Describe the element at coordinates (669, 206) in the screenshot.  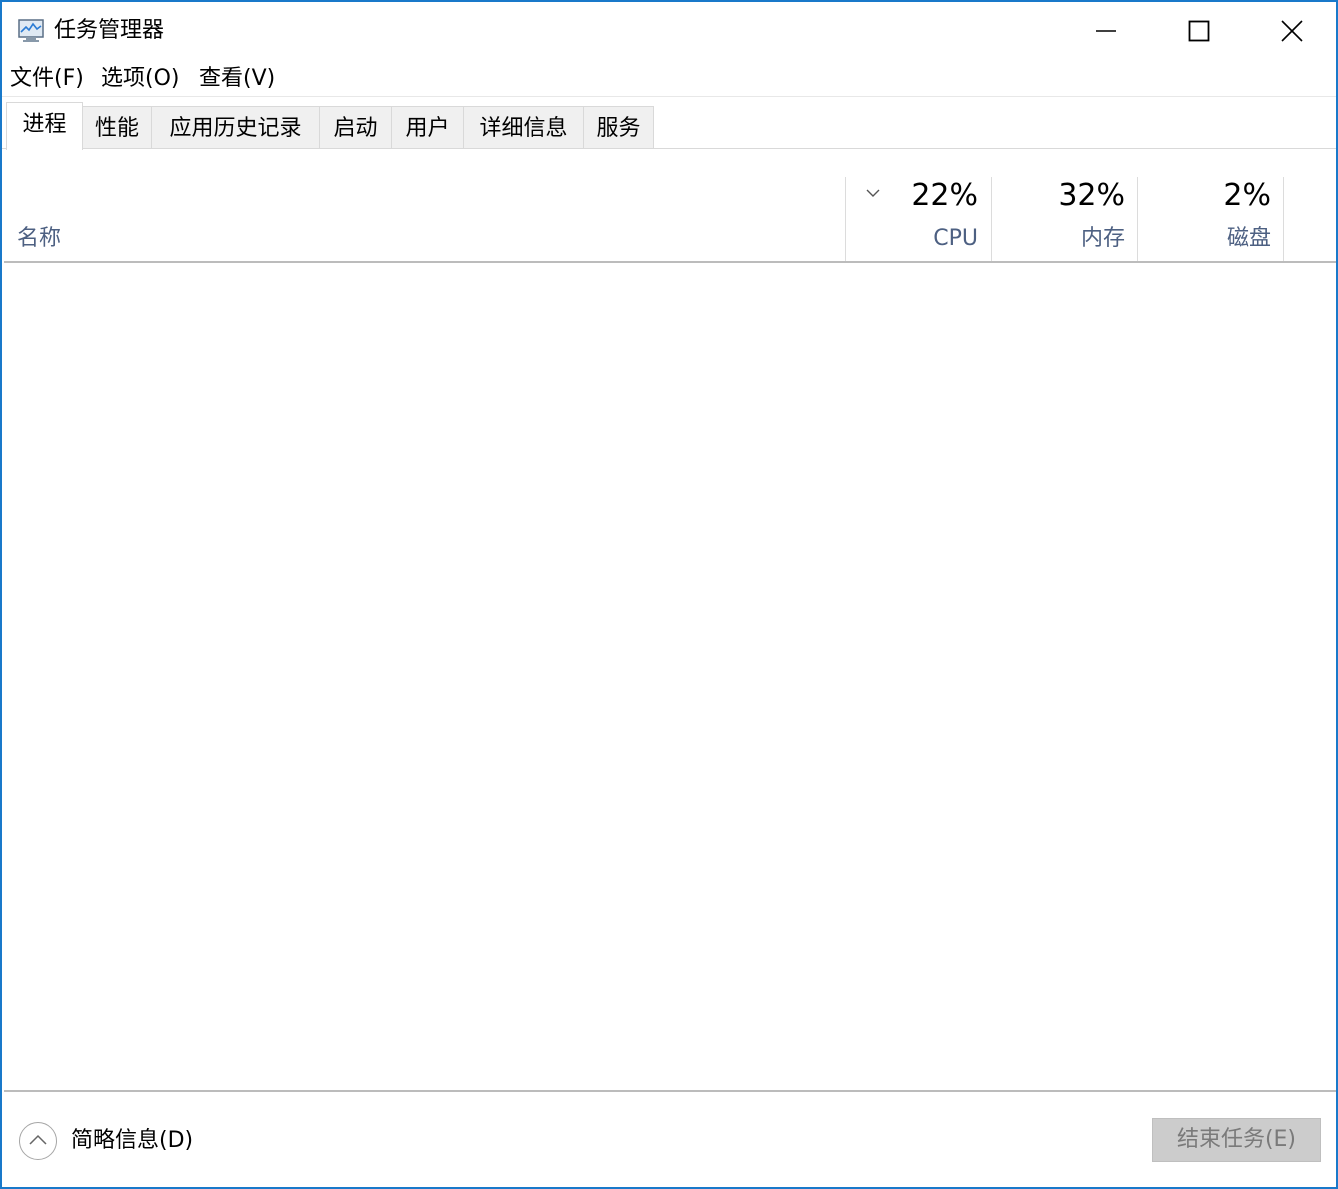
I see `column-header: 名称 22% CPU 32% 内存 2% 磁盘` at that location.